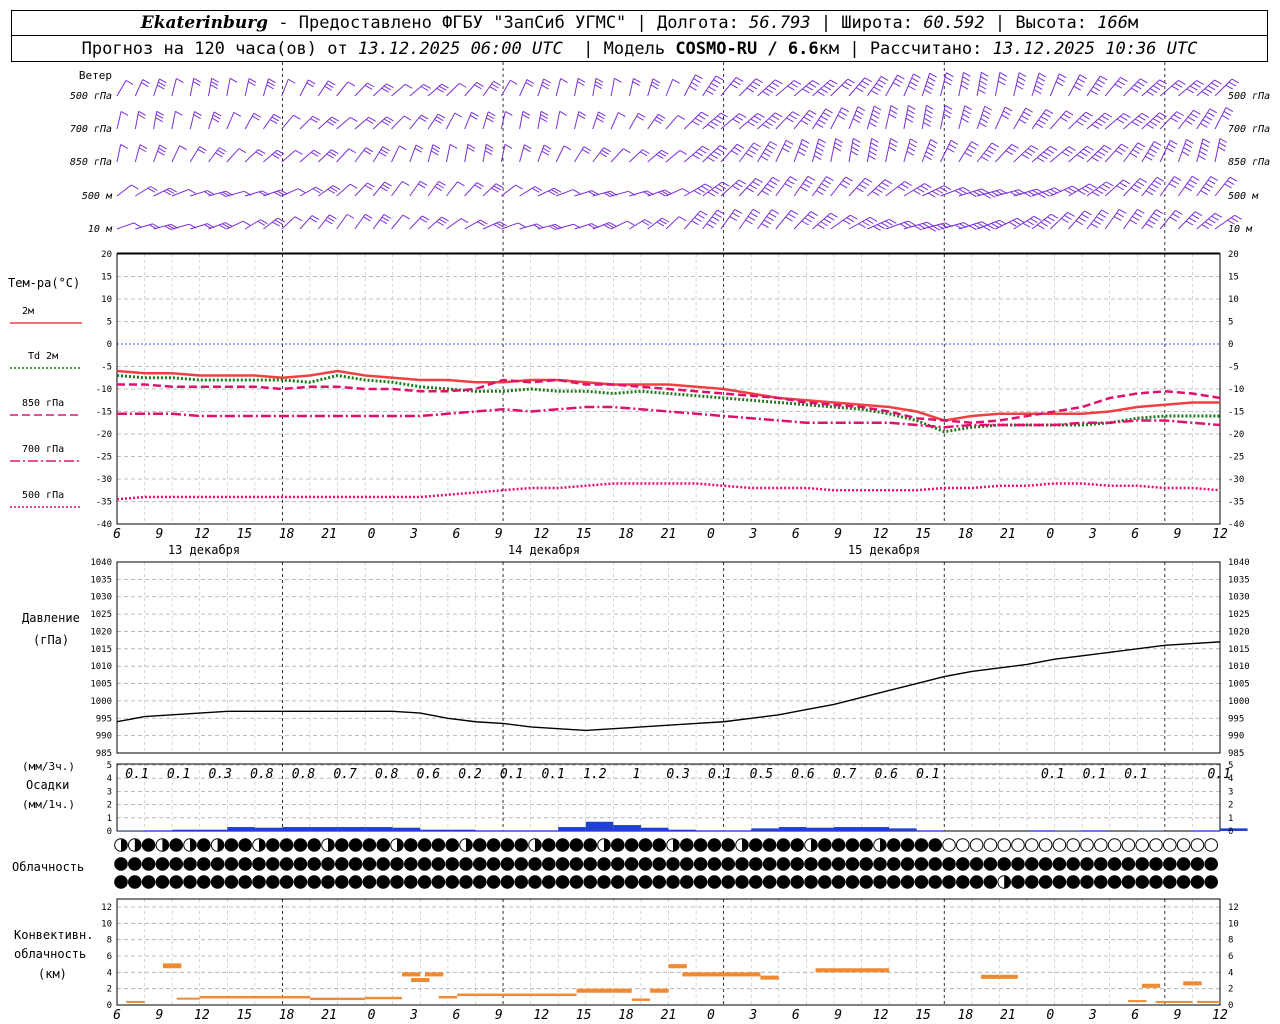  I want to click on wind-title: Ветер, so click(95, 75).